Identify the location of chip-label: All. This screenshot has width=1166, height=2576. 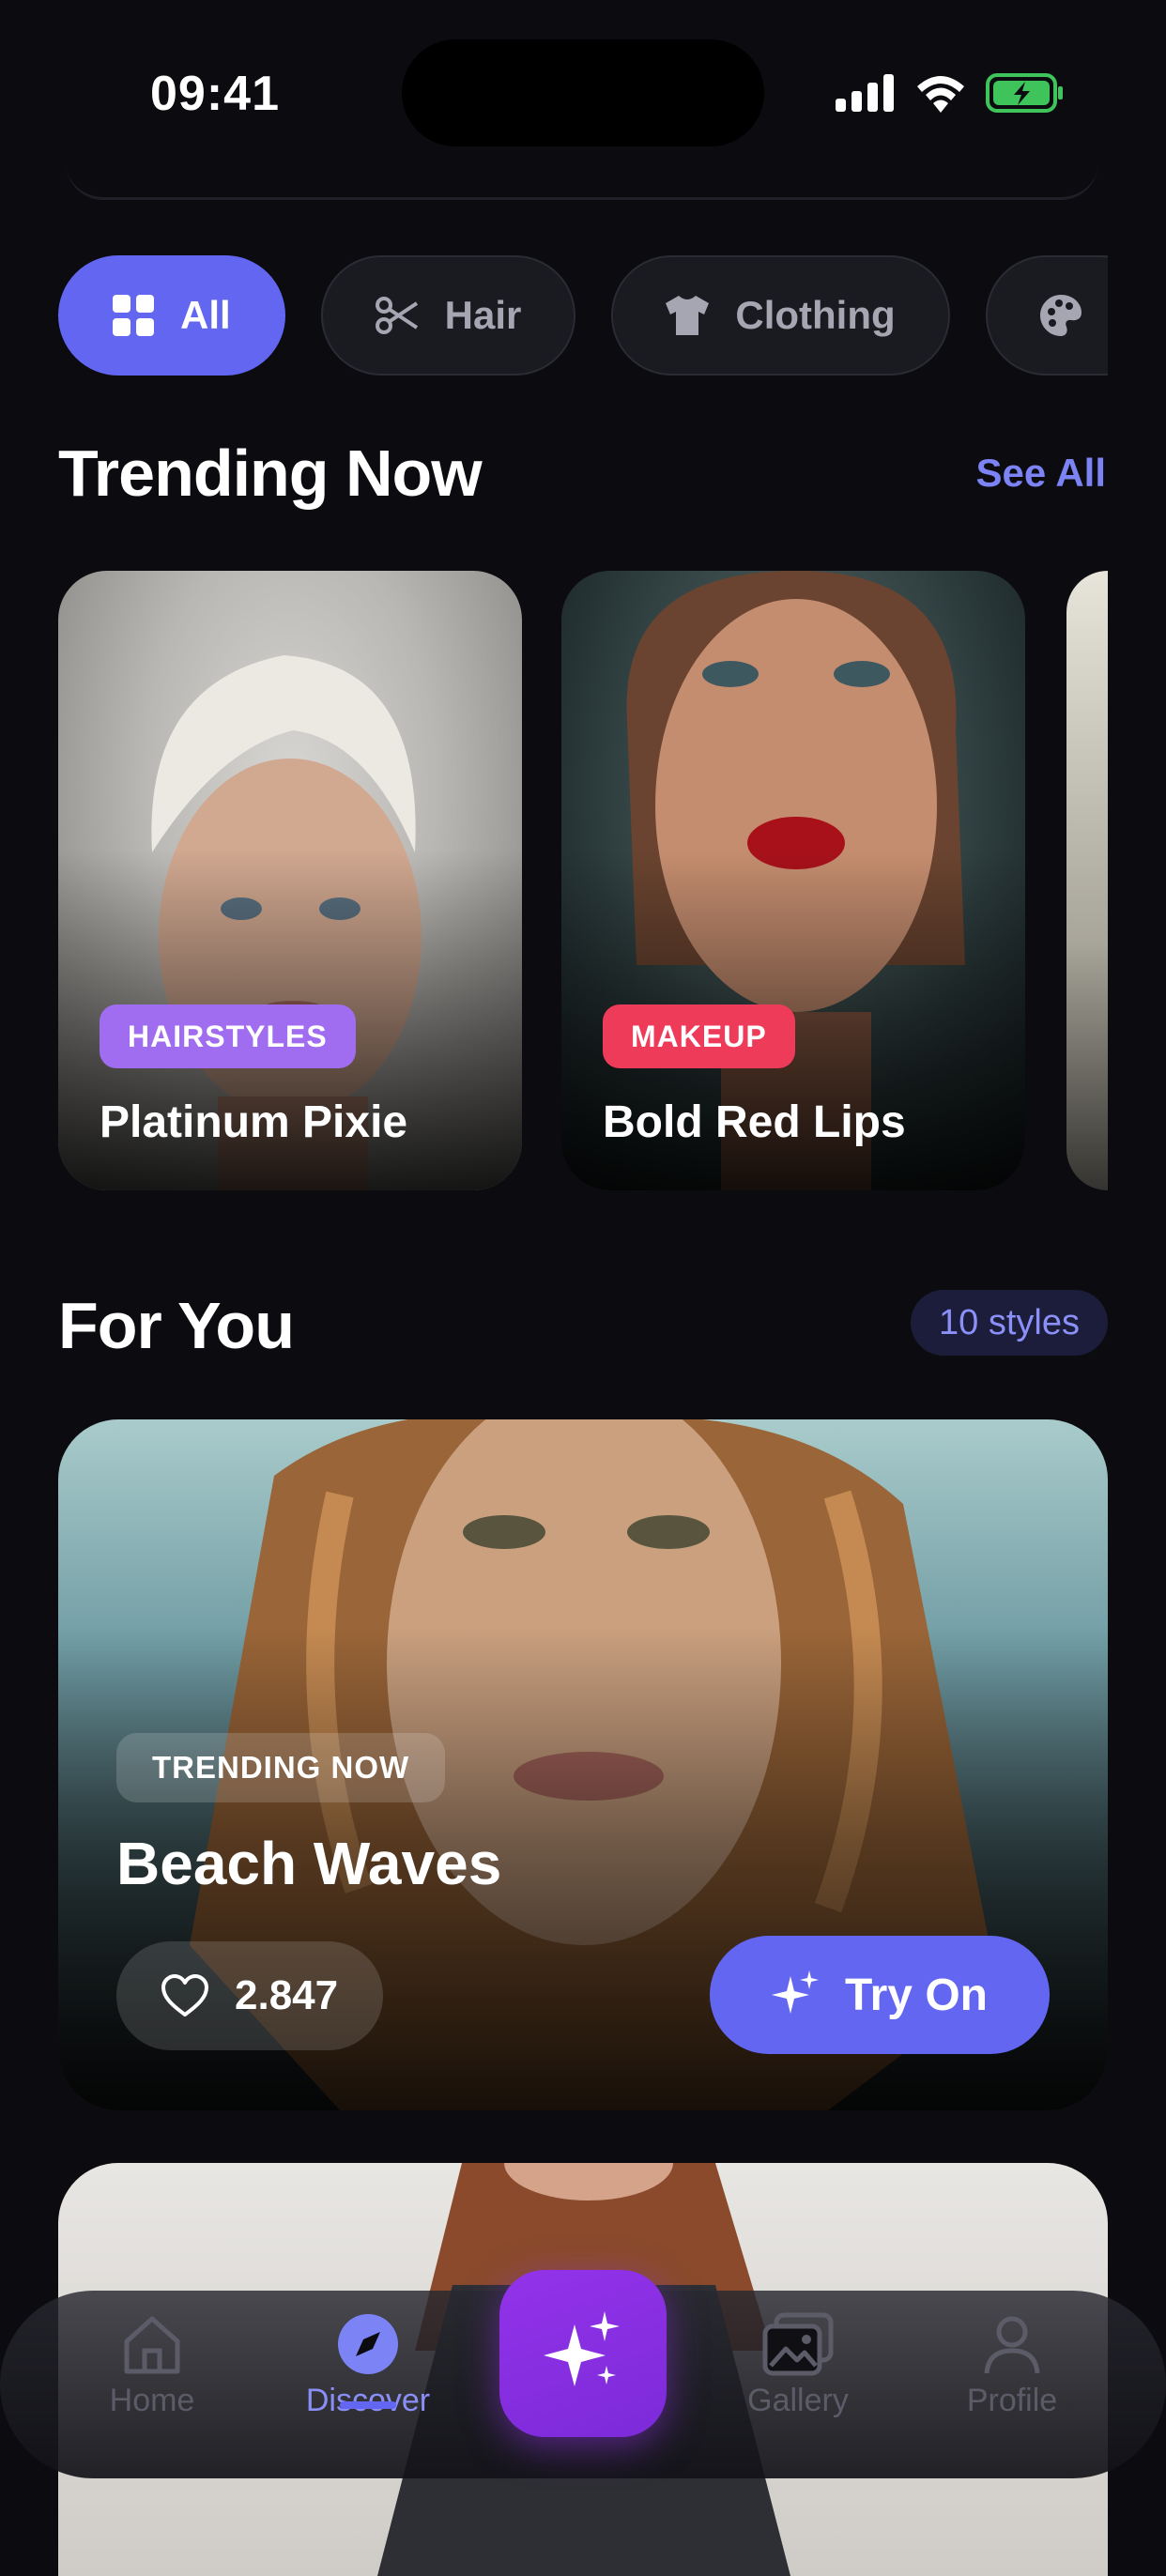
(205, 315).